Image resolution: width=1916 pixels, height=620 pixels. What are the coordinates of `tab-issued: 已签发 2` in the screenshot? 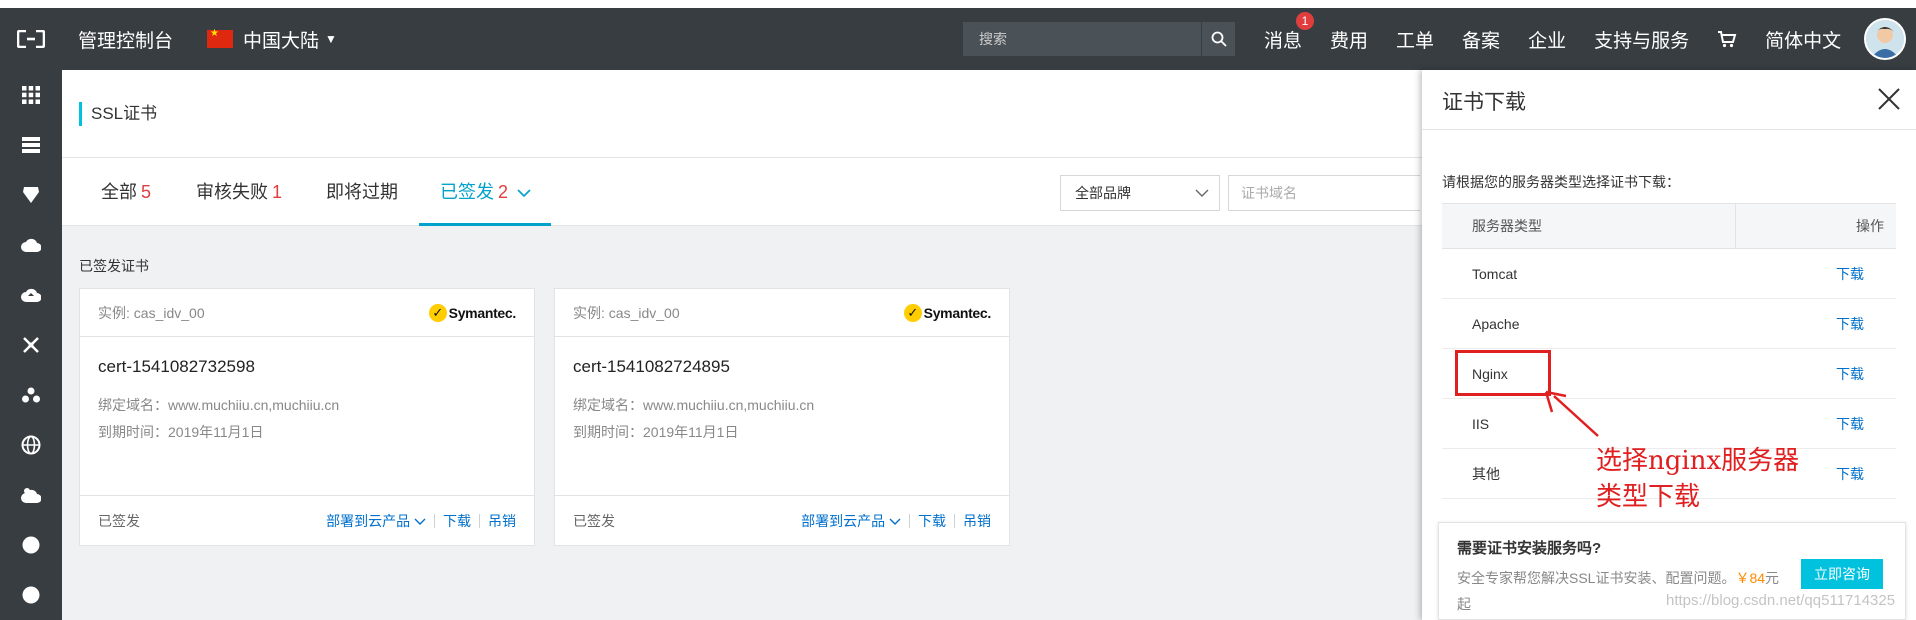 It's located at (485, 192).